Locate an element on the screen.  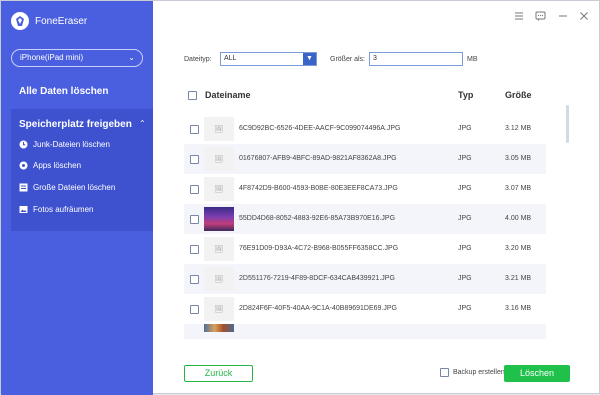
device-select: iPhone(iPad mini) ⌄ is located at coordinates (77, 58).